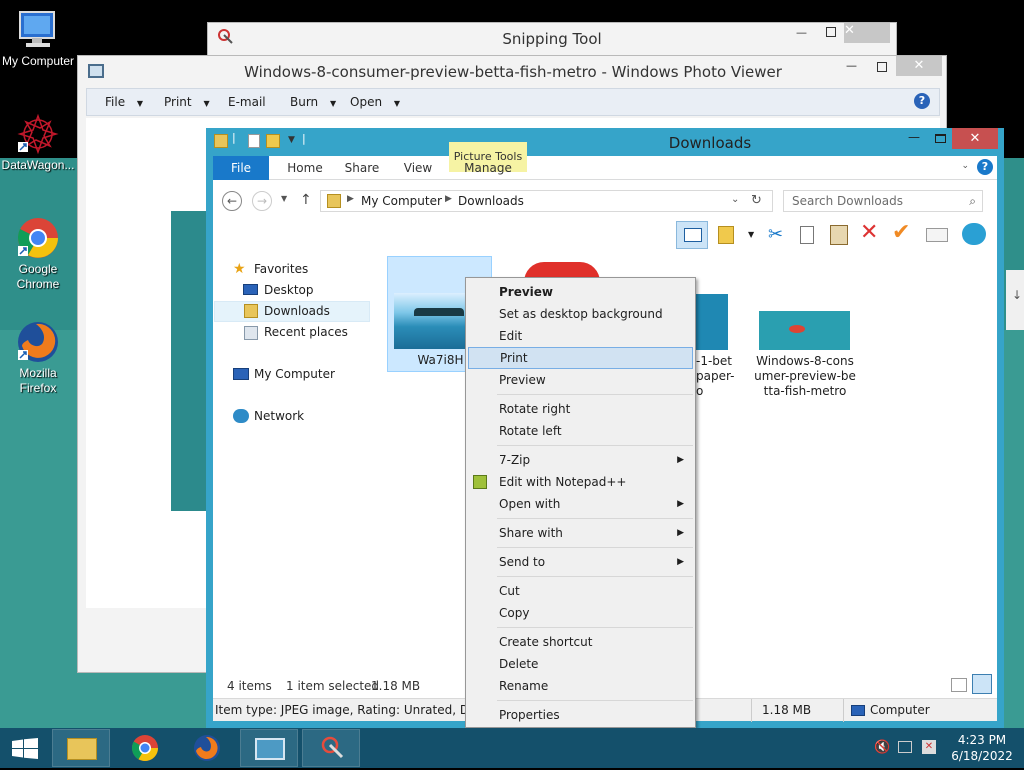 This screenshot has width=1024, height=770. I want to click on file-thumbnail-betta, so click(804, 330).